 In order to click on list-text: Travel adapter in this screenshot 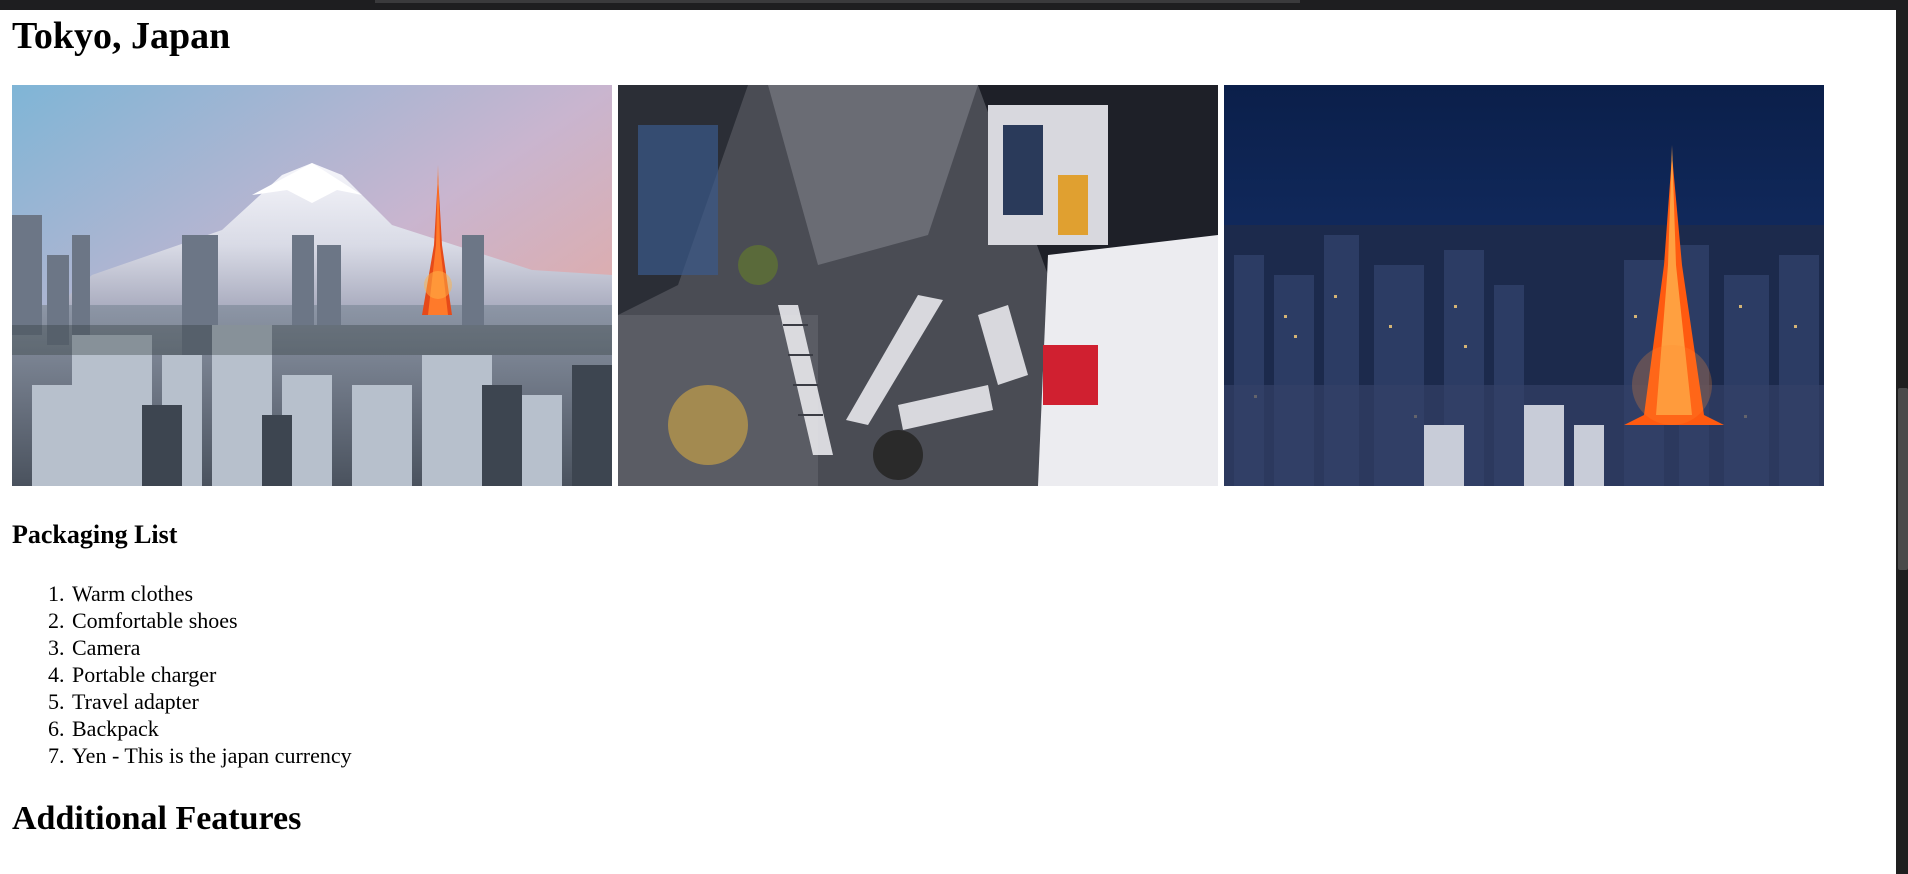, I will do `click(135, 701)`.